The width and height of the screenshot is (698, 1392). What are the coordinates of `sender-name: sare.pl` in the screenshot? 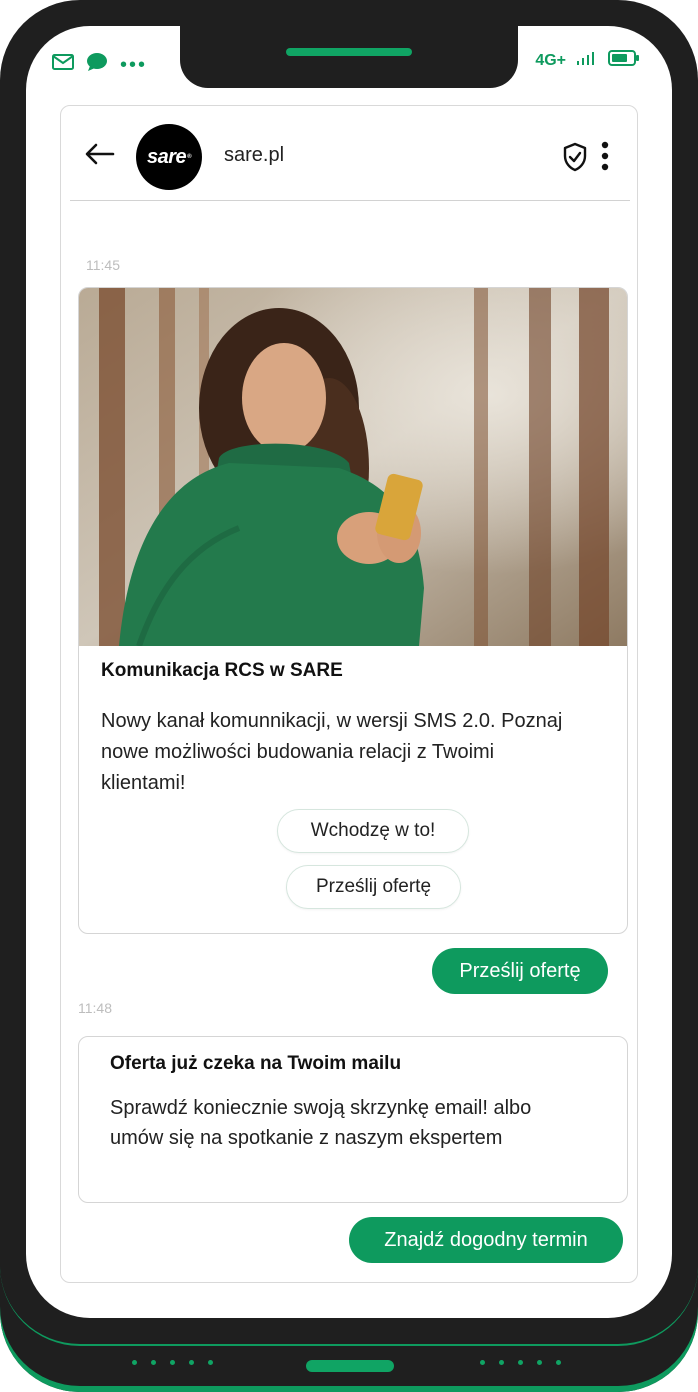 It's located at (254, 155).